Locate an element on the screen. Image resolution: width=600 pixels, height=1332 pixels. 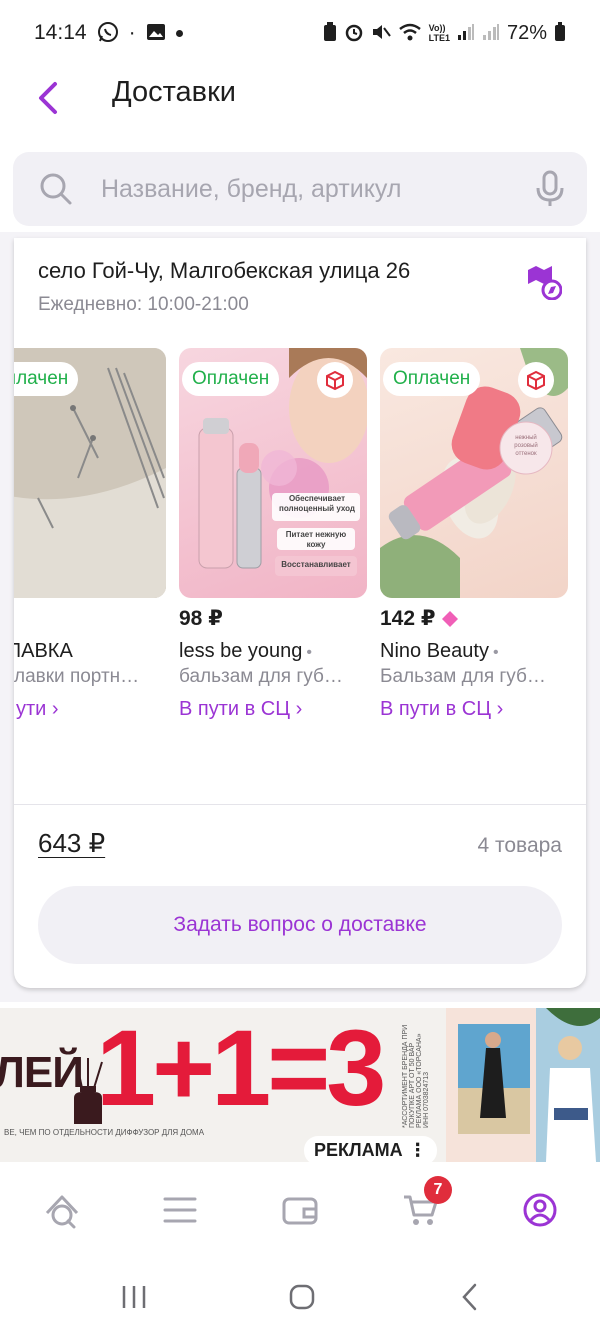
mute-icon is located at coordinates (381, 33).